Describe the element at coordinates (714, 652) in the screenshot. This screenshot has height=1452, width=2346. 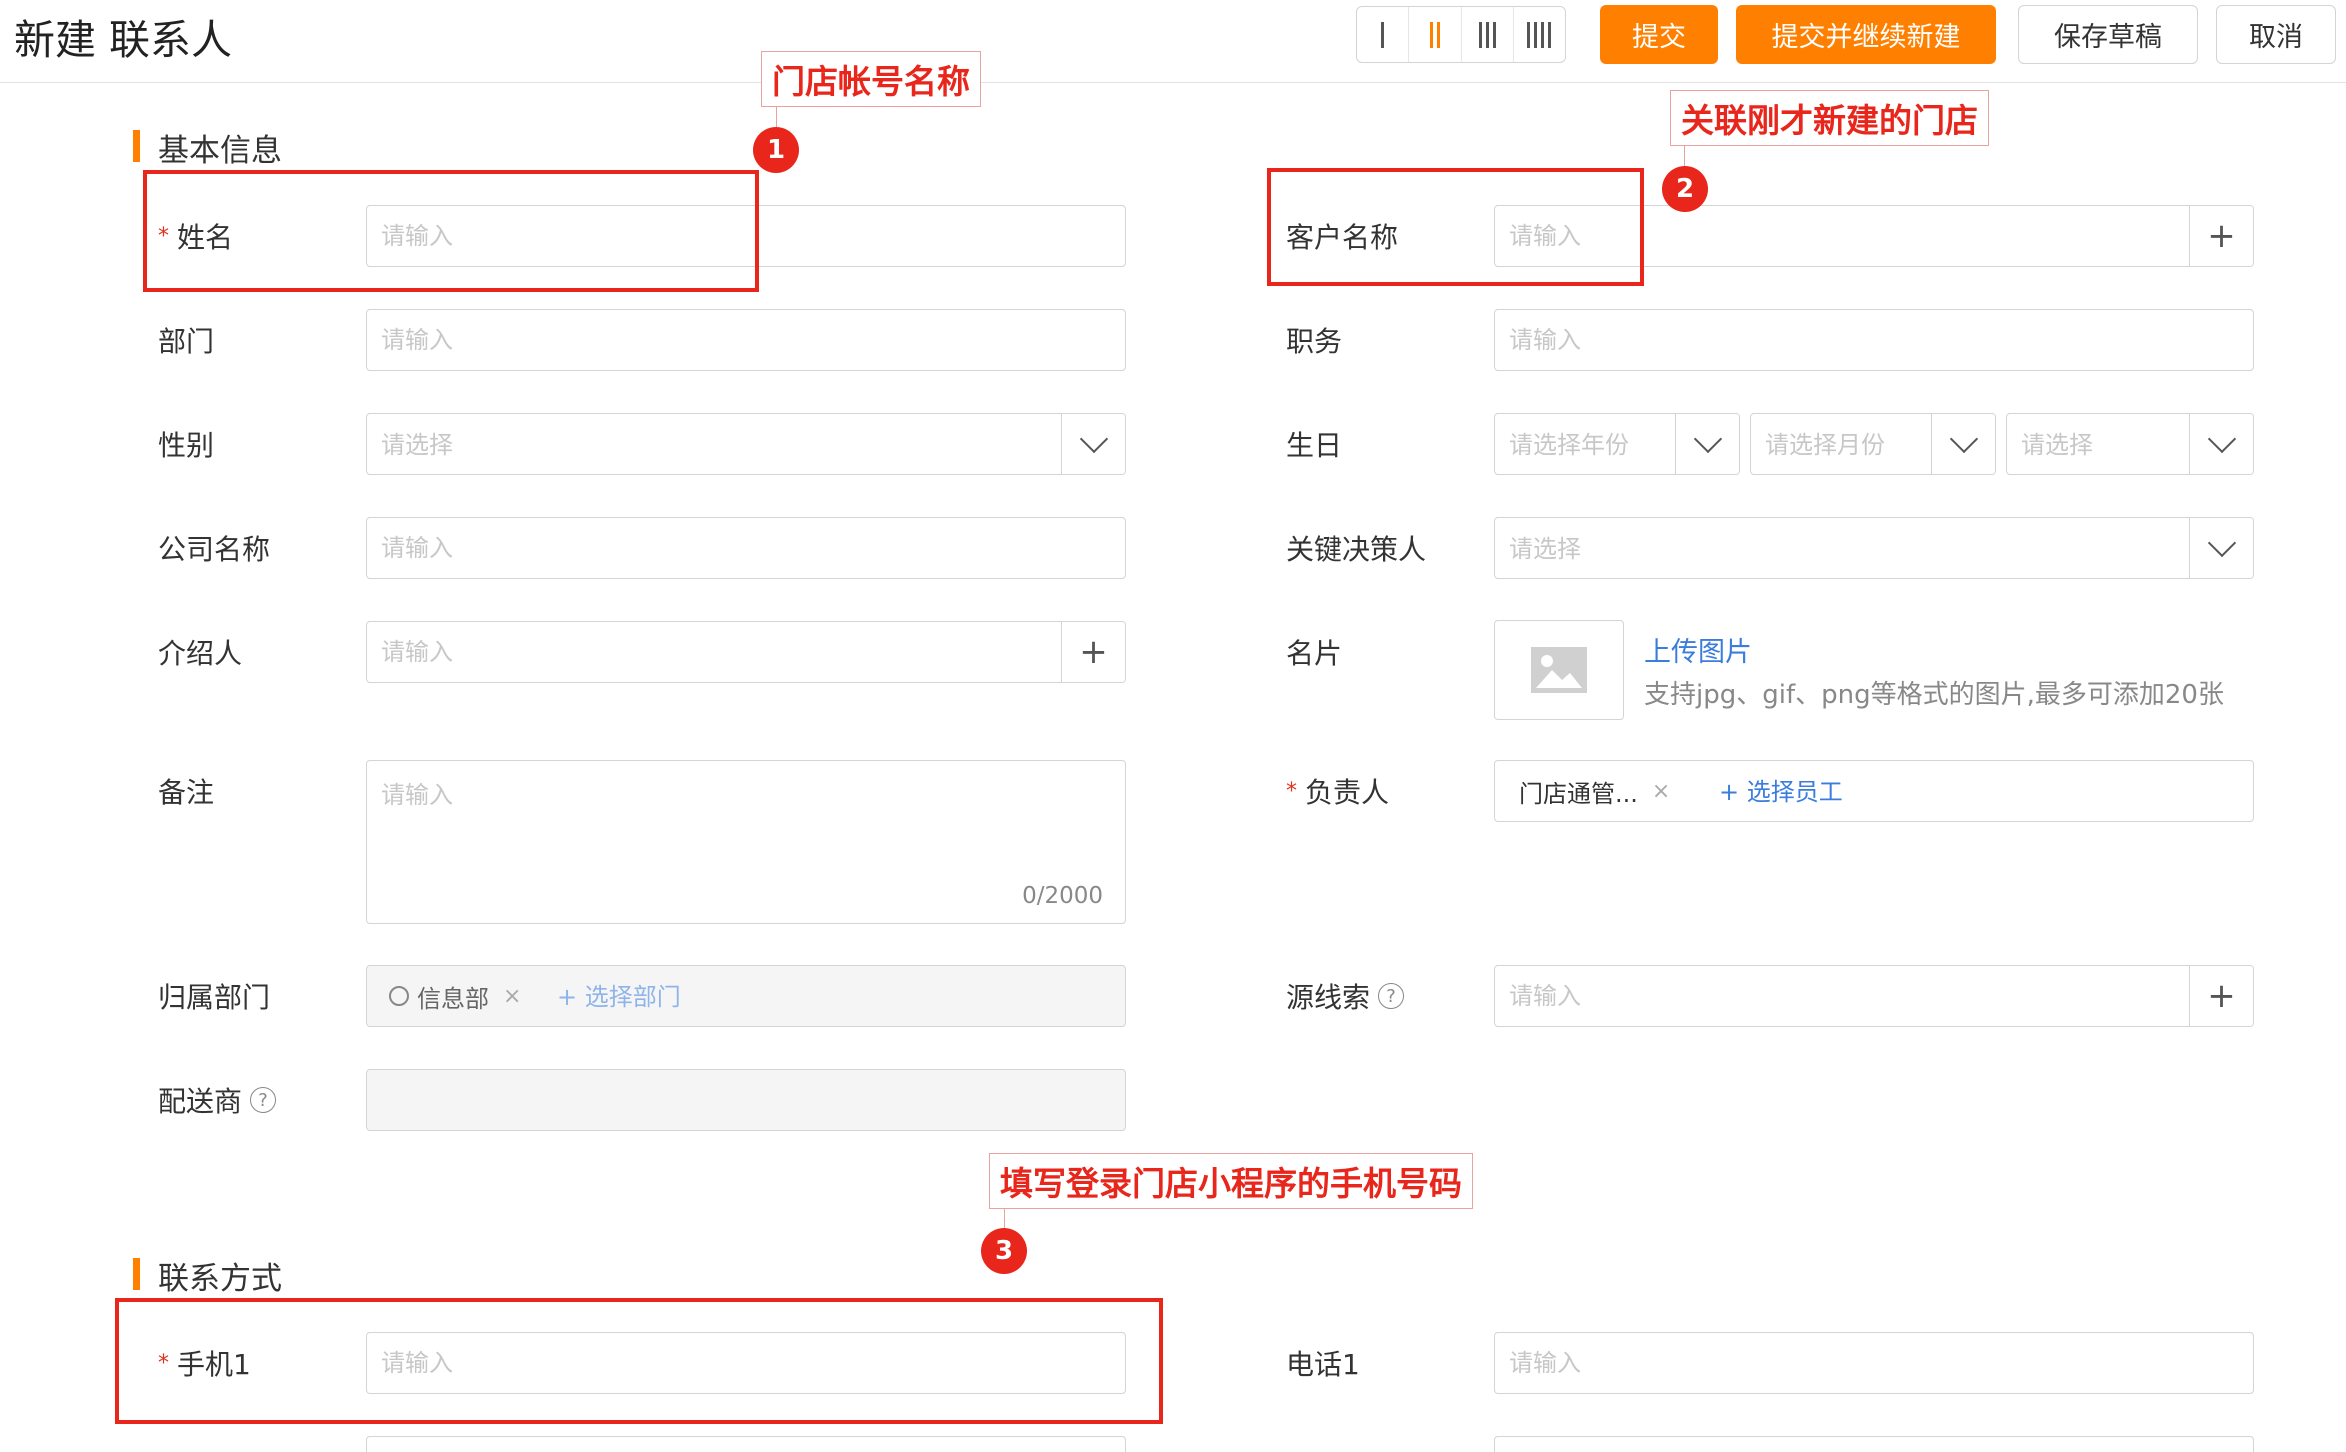
I see `referrer-input` at that location.